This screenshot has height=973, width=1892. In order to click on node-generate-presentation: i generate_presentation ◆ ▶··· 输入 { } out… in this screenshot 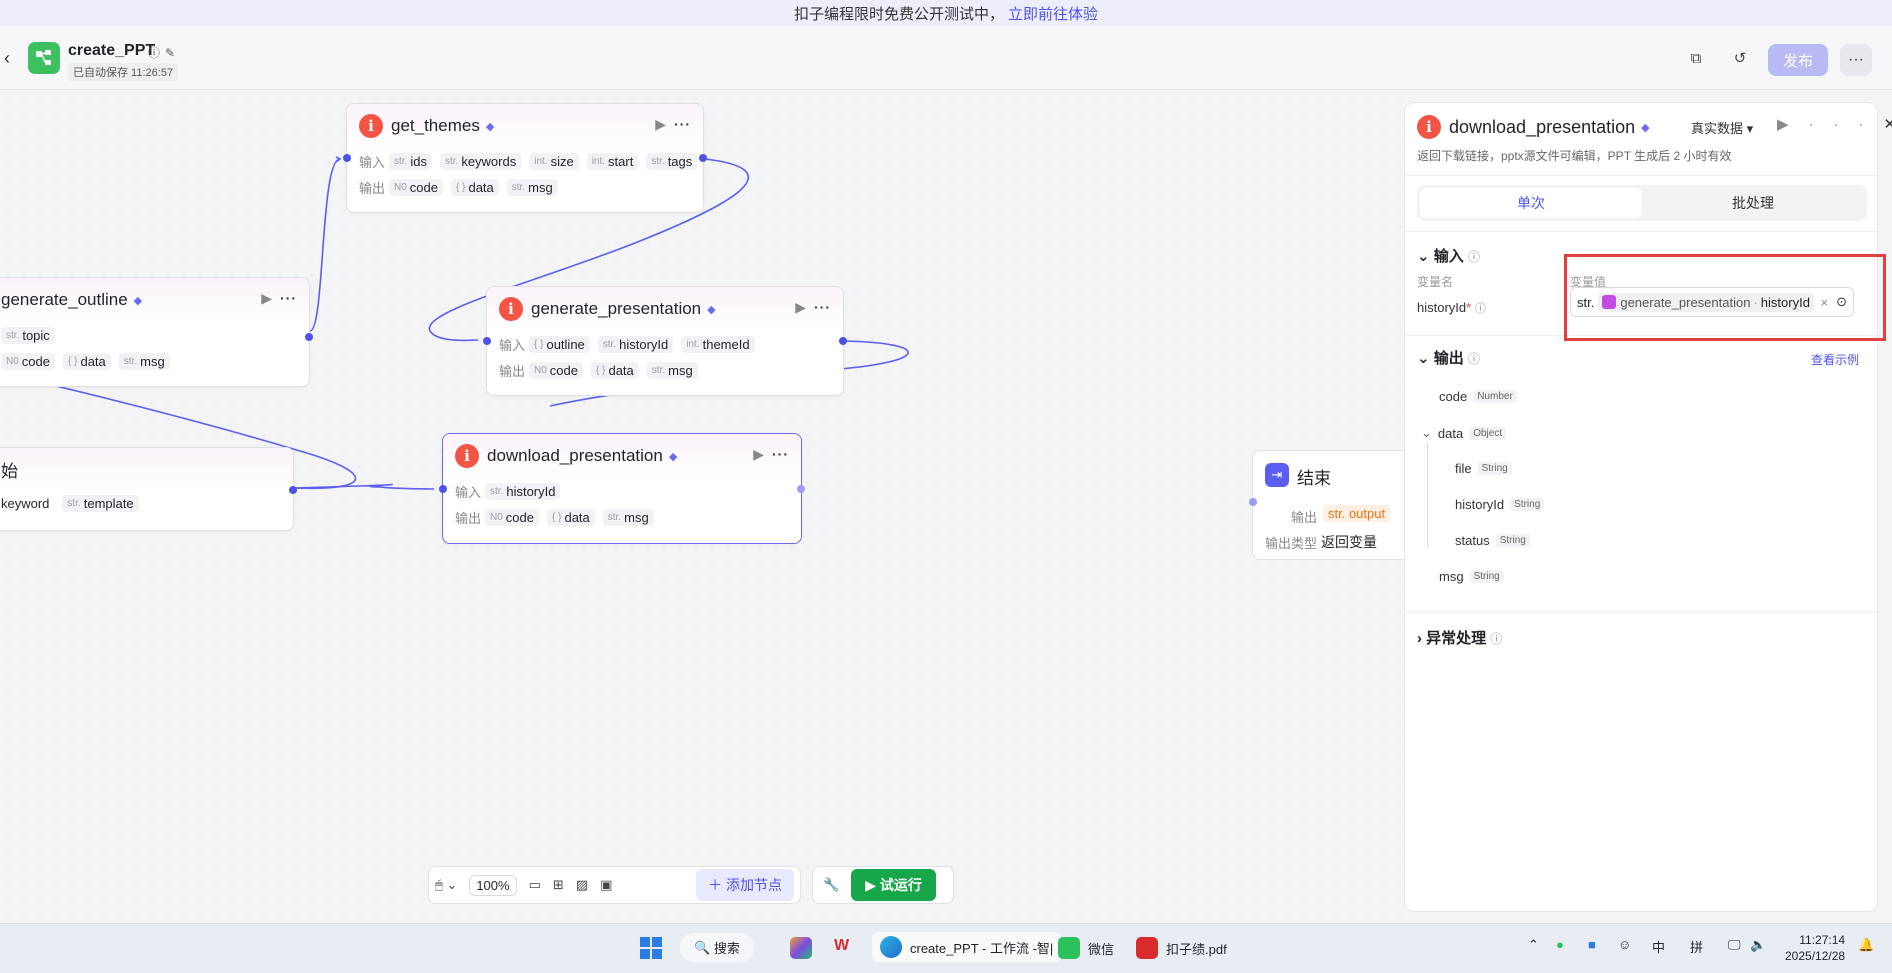, I will do `click(665, 341)`.